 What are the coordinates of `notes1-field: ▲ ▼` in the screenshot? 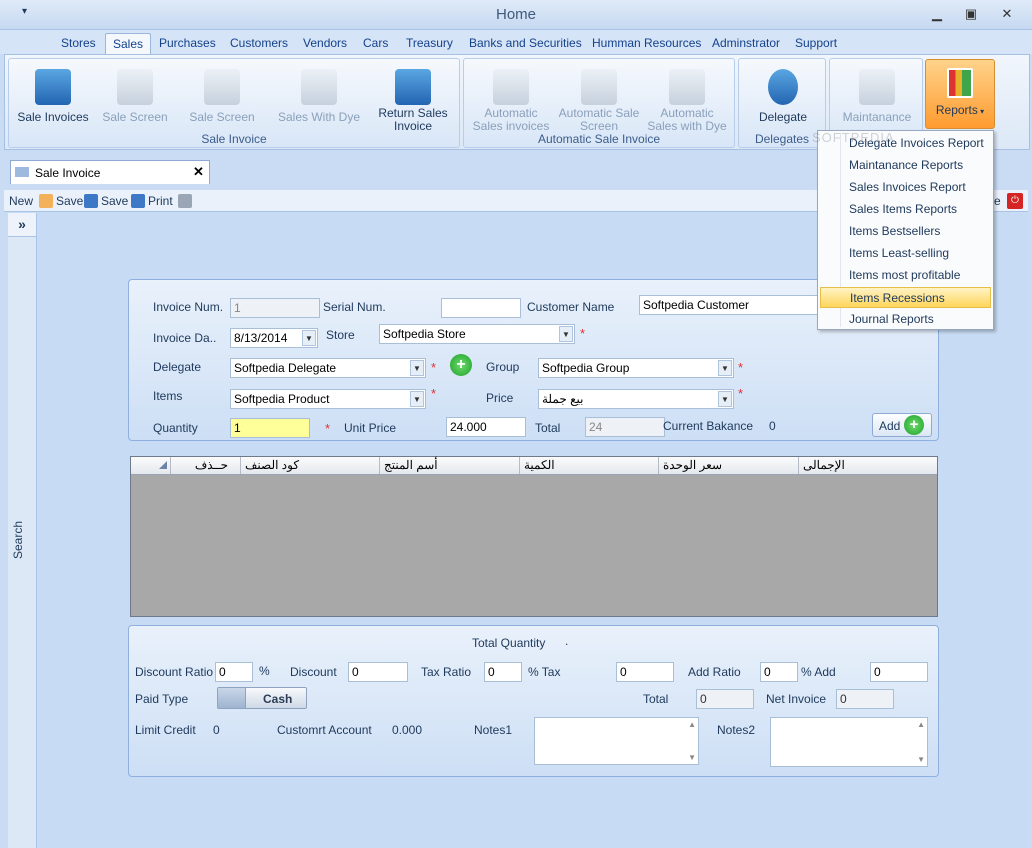 It's located at (616, 741).